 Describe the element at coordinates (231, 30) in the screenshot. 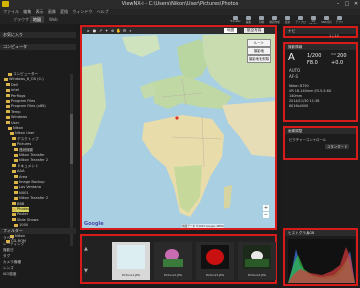

I see `map-type-button: 地図` at that location.